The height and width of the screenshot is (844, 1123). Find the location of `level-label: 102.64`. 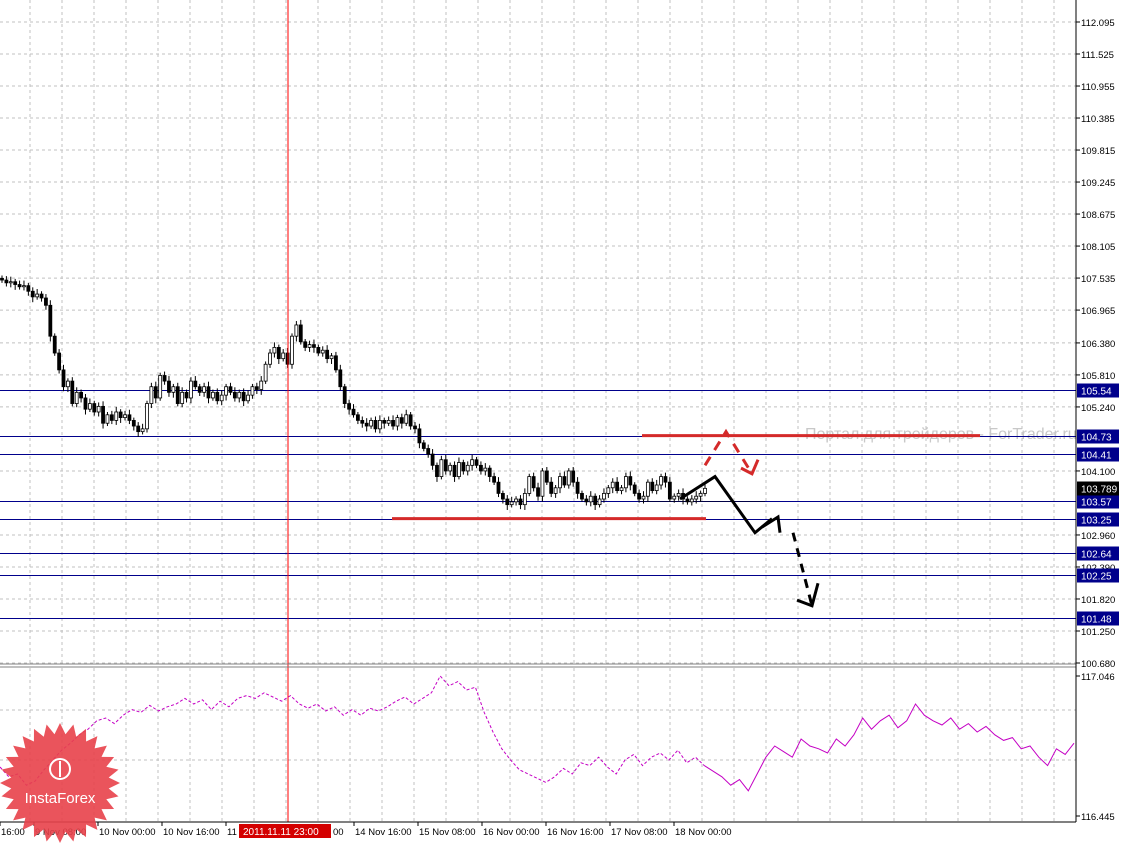

level-label: 102.64 is located at coordinates (1096, 555).